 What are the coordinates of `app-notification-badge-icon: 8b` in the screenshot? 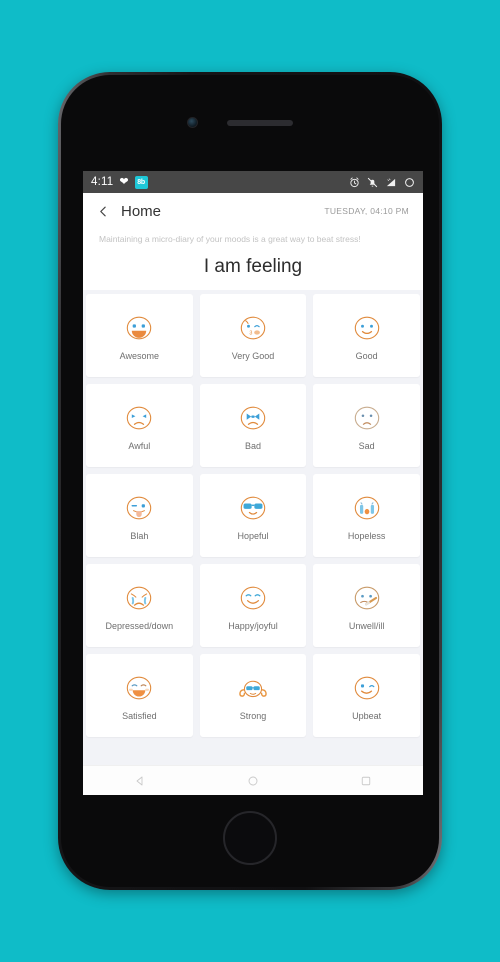 It's located at (141, 182).